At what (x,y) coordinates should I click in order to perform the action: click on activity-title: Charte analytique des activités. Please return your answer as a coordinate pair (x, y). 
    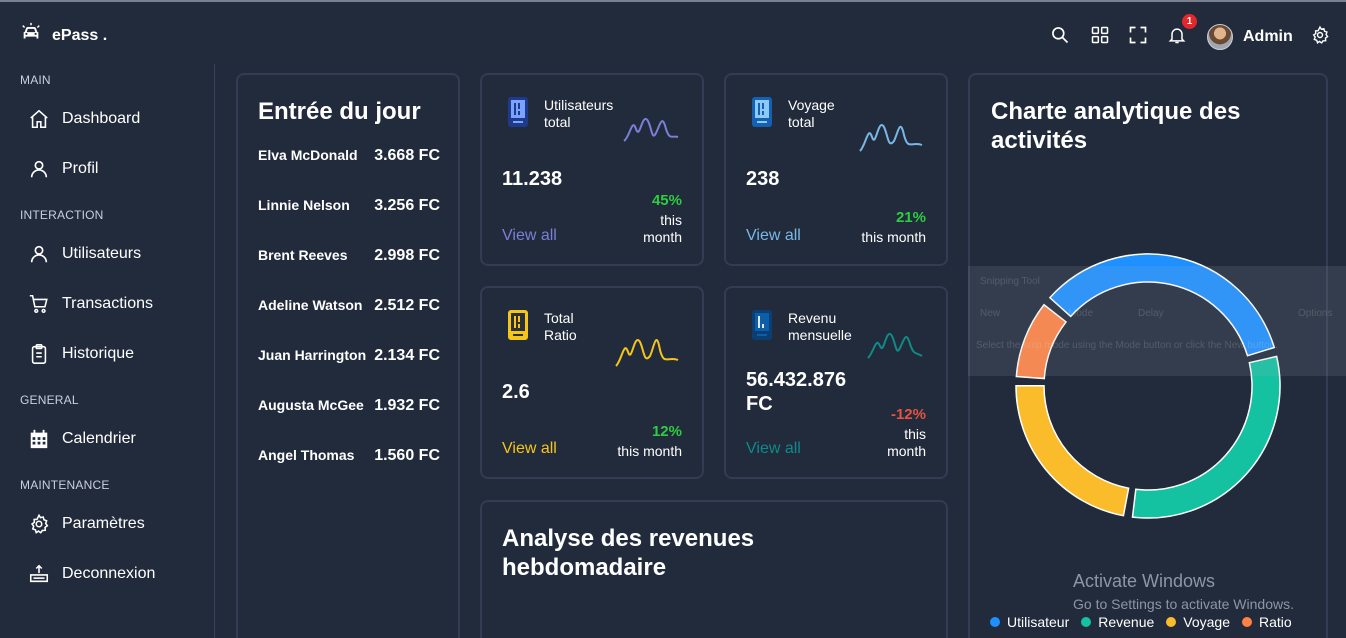
    Looking at the image, I should click on (1115, 126).